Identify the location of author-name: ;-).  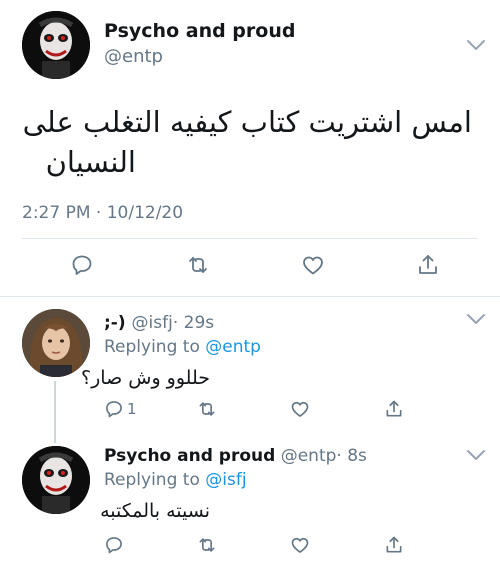
(118, 323).